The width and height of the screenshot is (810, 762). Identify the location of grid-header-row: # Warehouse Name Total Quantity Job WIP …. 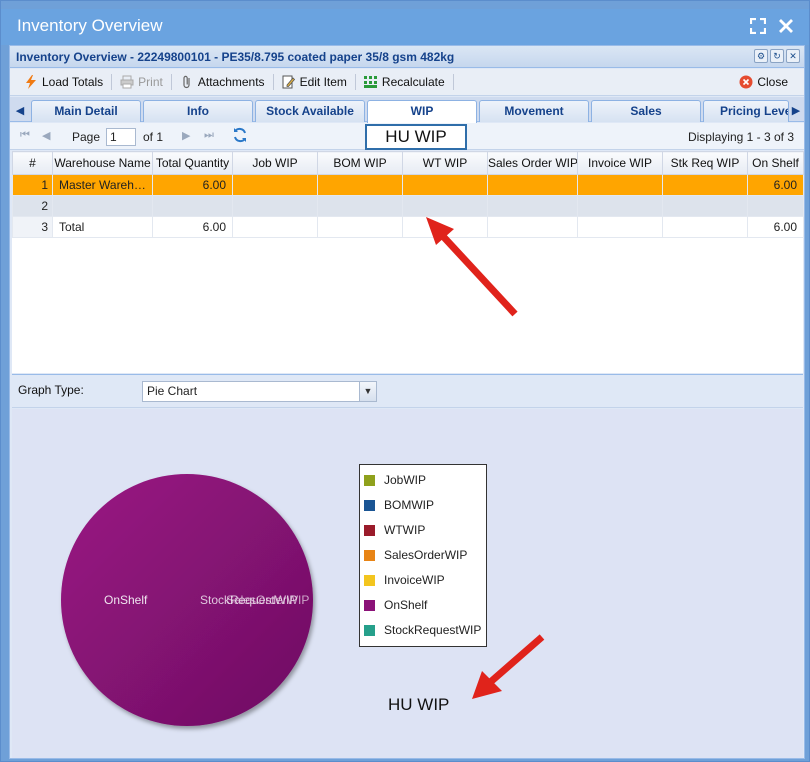
(408, 163).